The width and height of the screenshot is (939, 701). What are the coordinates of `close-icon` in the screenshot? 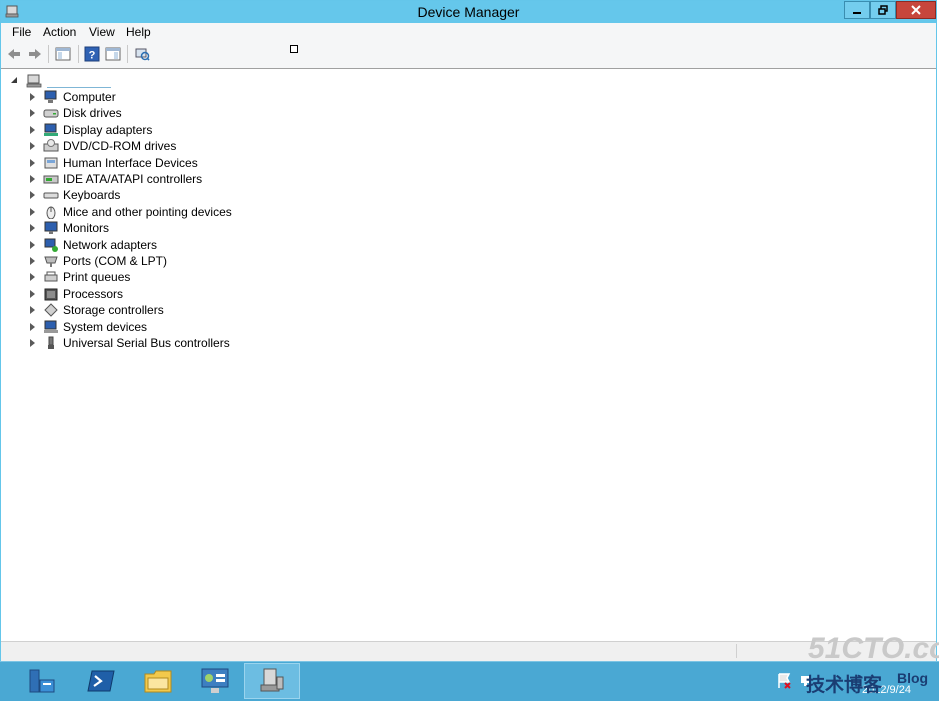 It's located at (916, 10).